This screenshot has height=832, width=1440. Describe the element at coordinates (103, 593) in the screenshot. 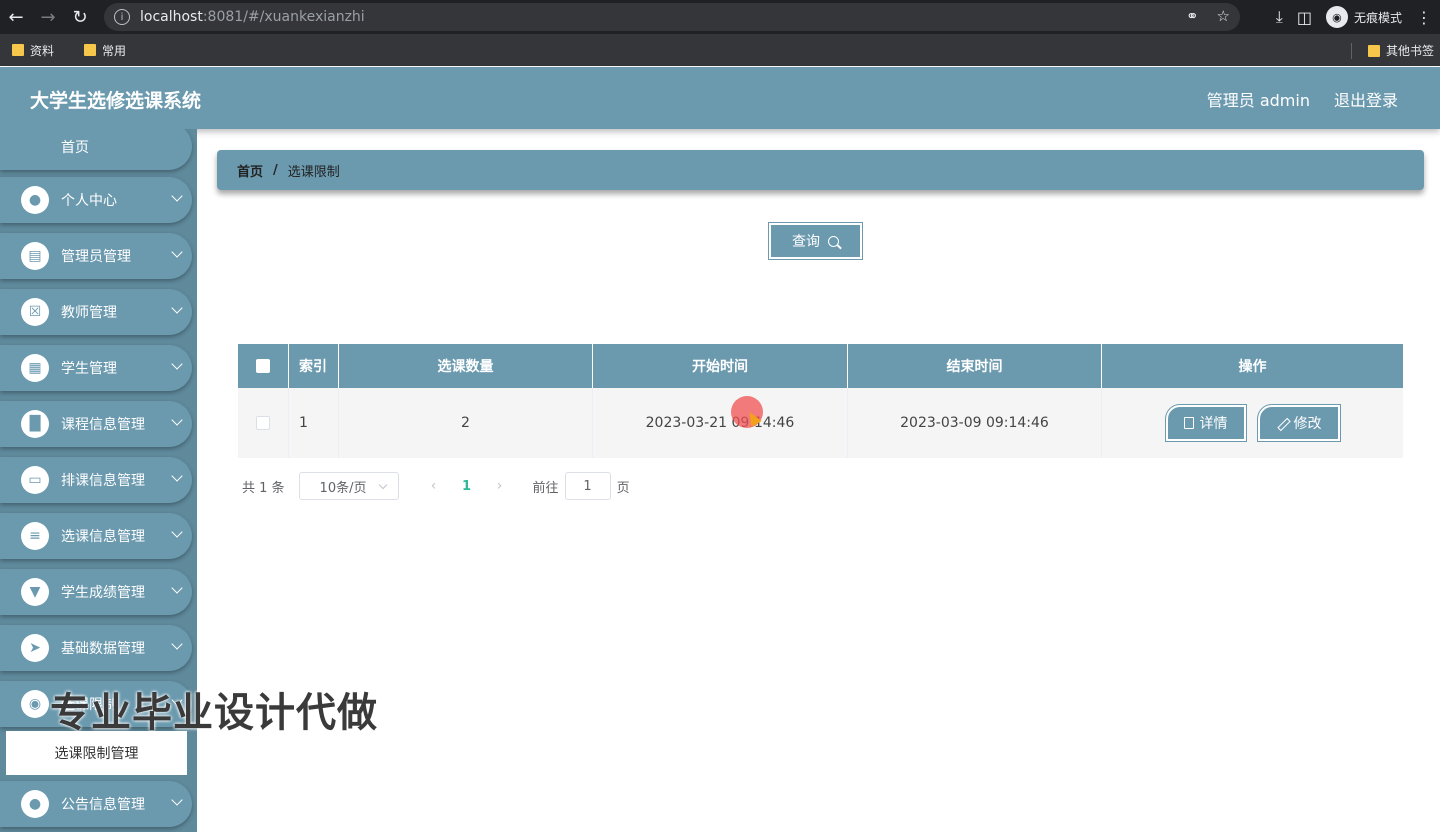

I see `sidebar-item-label: 学生成绩管理` at that location.